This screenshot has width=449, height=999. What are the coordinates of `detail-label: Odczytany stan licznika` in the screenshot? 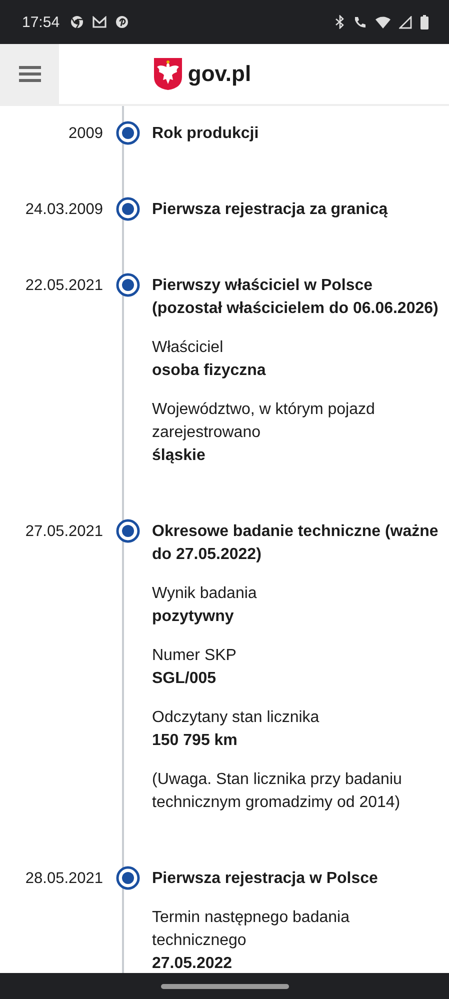 It's located at (236, 718).